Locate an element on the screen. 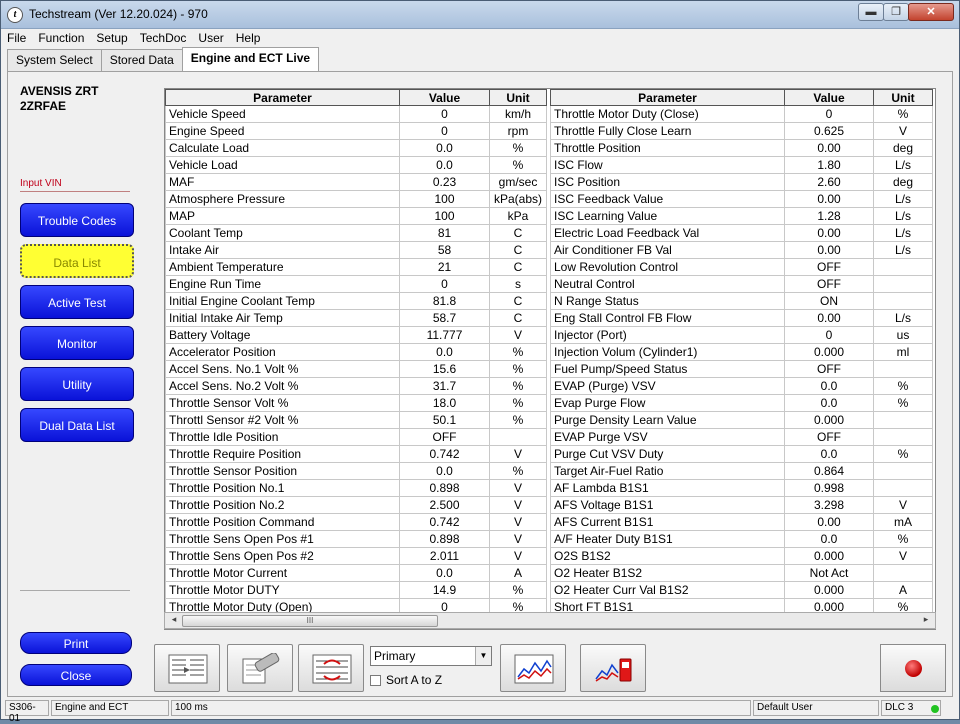 Image resolution: width=960 pixels, height=724 pixels. table-row: Purge Density Learn Value 0.000 is located at coordinates (741, 420).